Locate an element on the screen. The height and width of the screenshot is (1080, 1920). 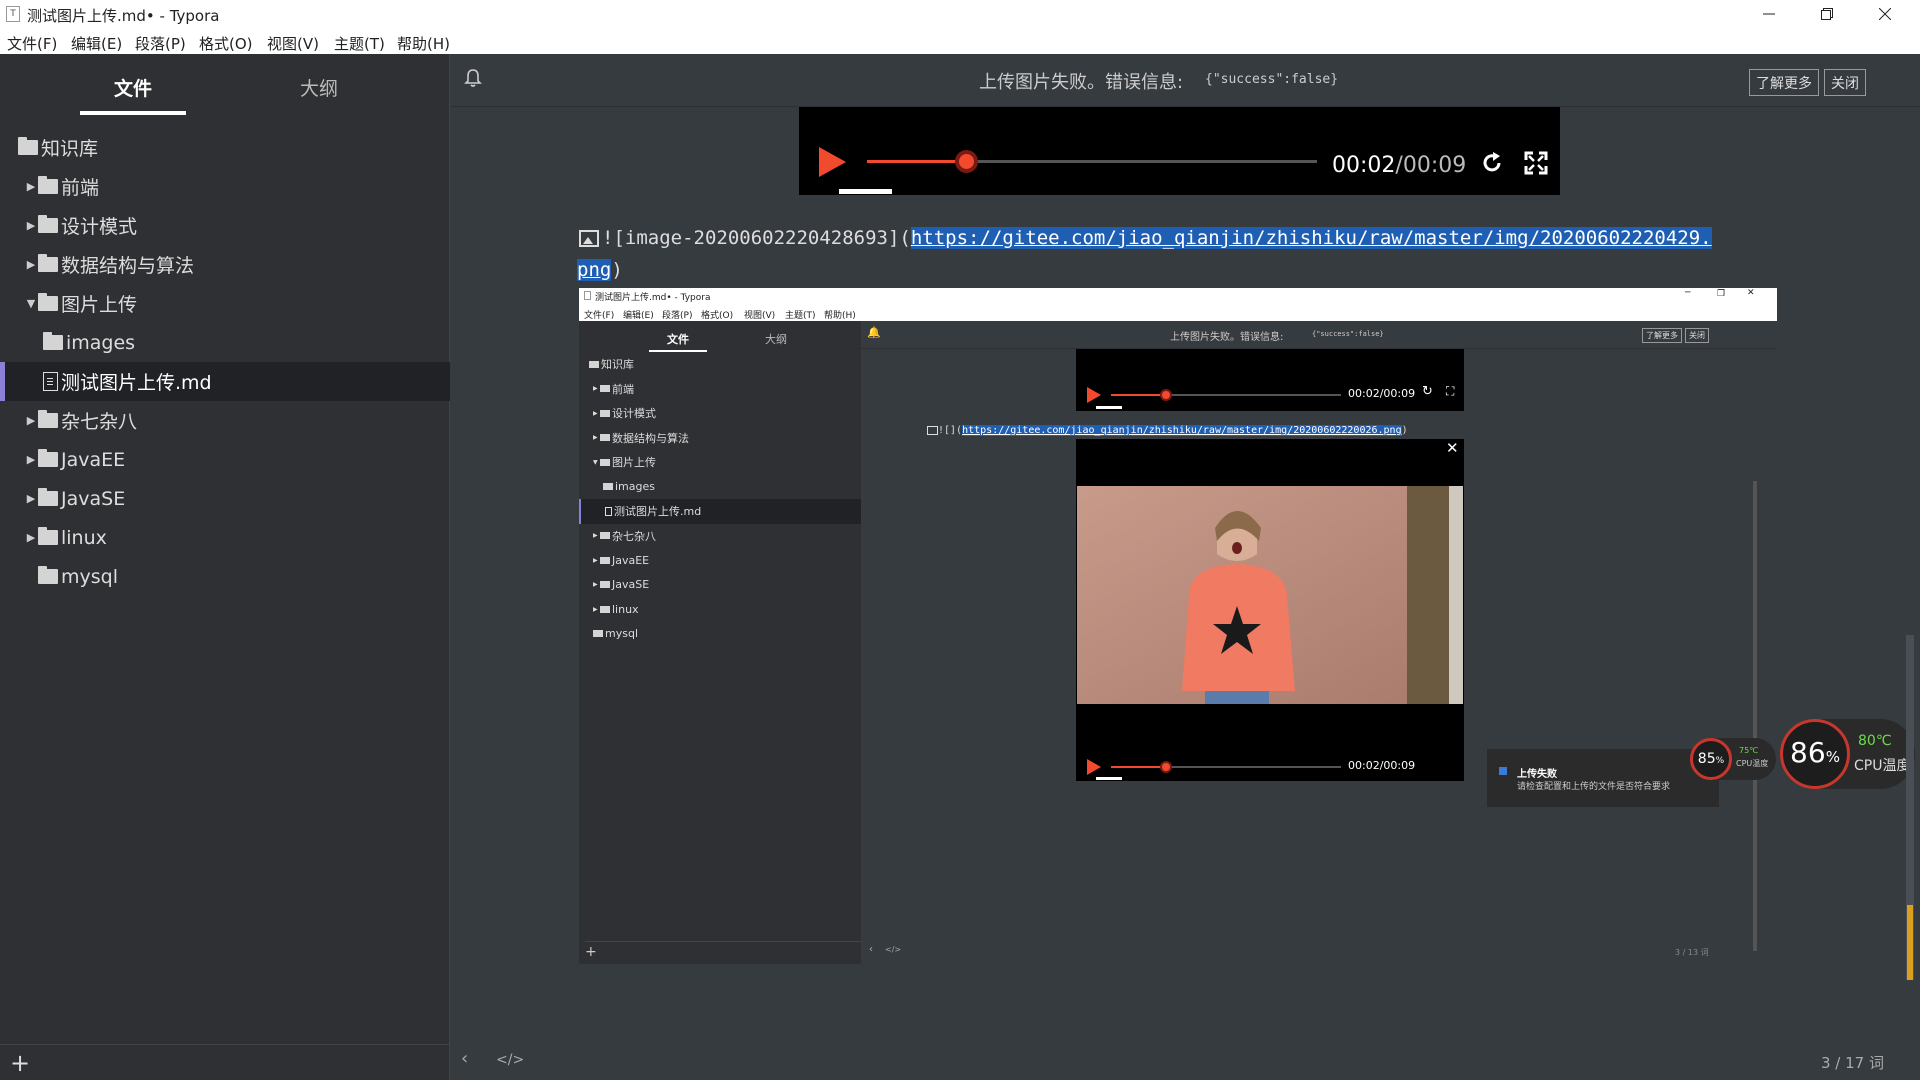
fullscreen-icon is located at coordinates (1536, 163).